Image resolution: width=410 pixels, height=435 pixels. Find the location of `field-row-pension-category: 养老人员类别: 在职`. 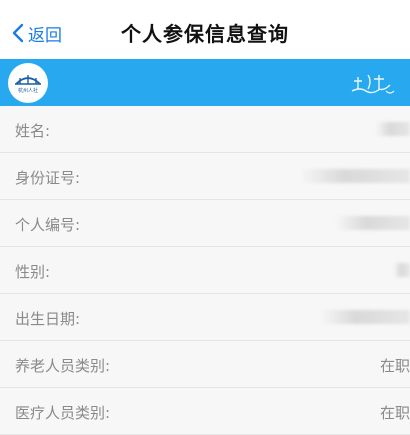

field-row-pension-category: 养老人员类别: 在职 is located at coordinates (205, 364).